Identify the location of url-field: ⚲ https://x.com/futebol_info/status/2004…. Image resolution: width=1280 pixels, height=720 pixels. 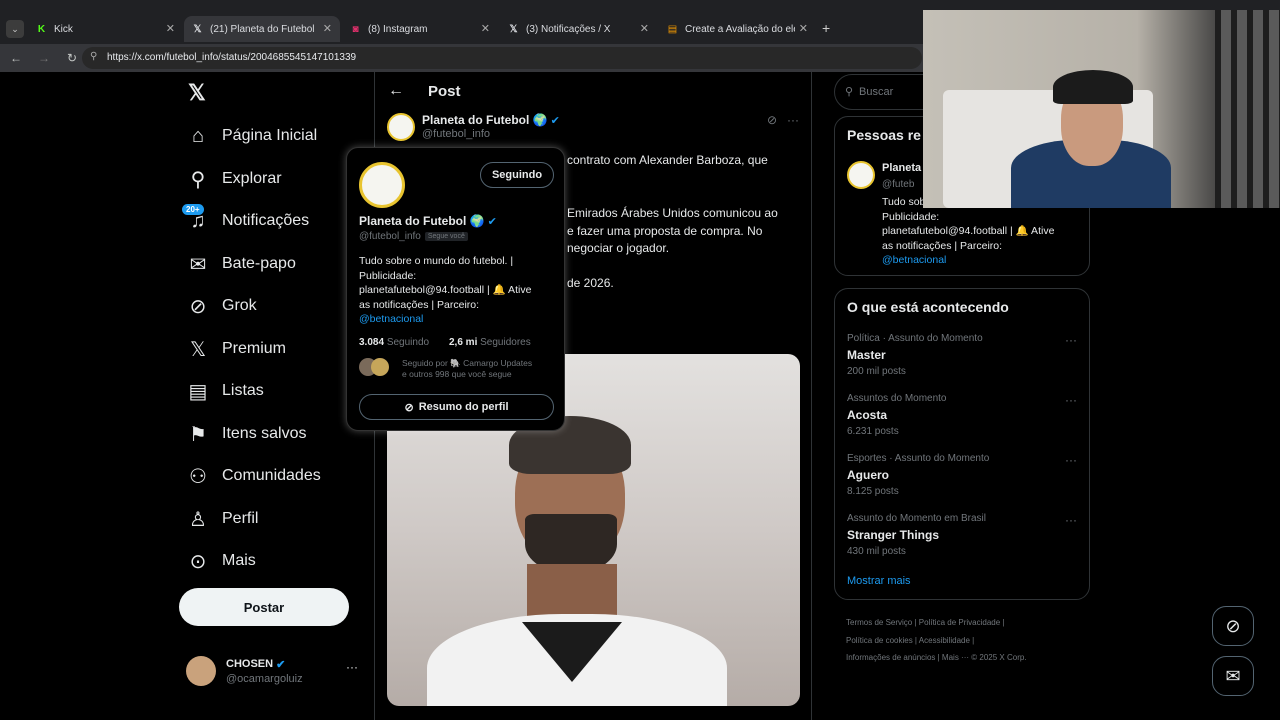
(502, 58).